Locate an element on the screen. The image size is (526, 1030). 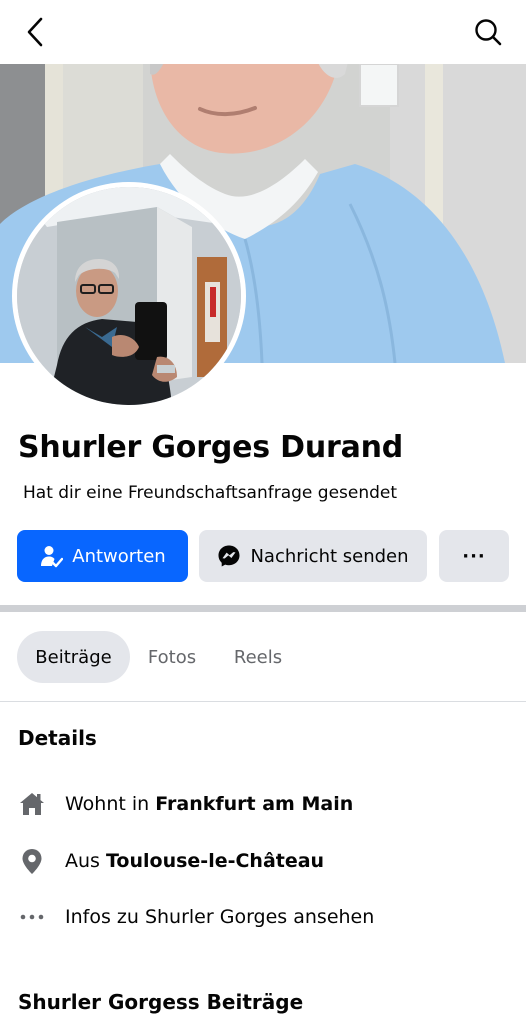
ellipsis-icon is located at coordinates (32, 917).